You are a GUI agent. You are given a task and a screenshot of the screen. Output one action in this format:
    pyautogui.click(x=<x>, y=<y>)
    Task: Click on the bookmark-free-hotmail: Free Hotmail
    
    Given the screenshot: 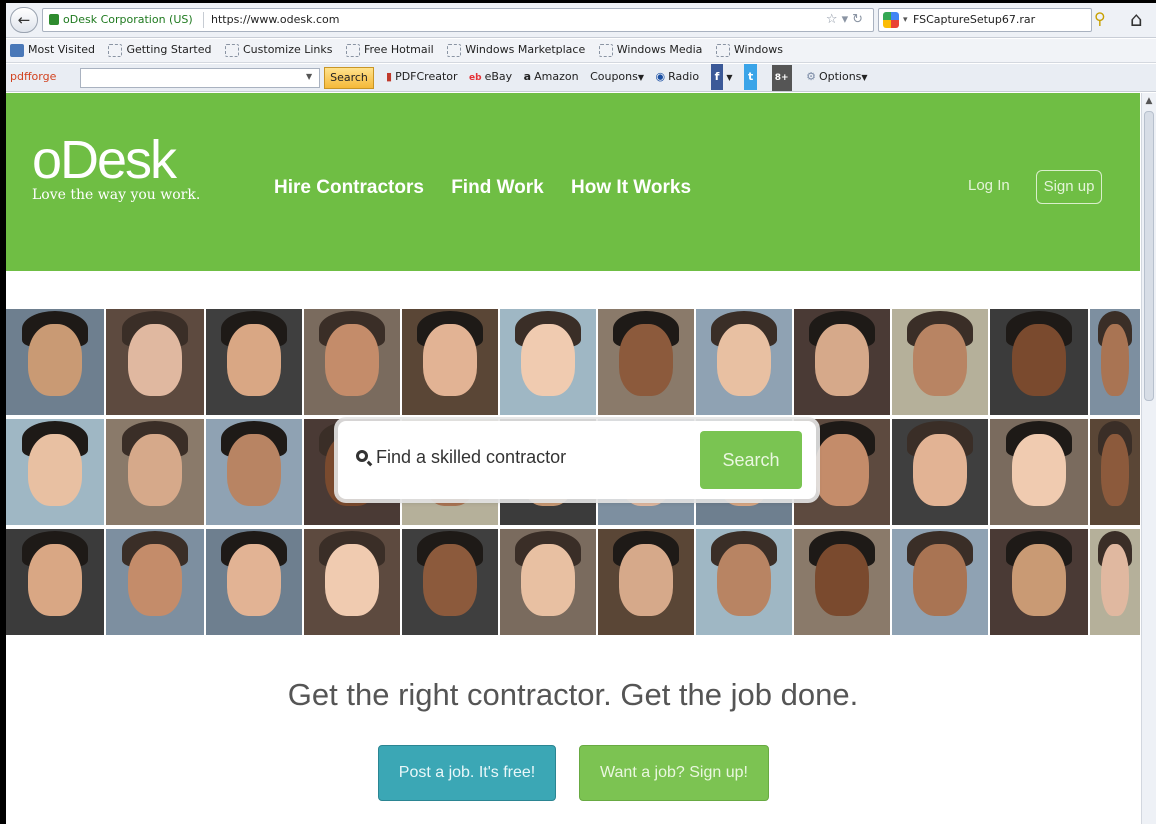 What is the action you would take?
    pyautogui.click(x=388, y=50)
    